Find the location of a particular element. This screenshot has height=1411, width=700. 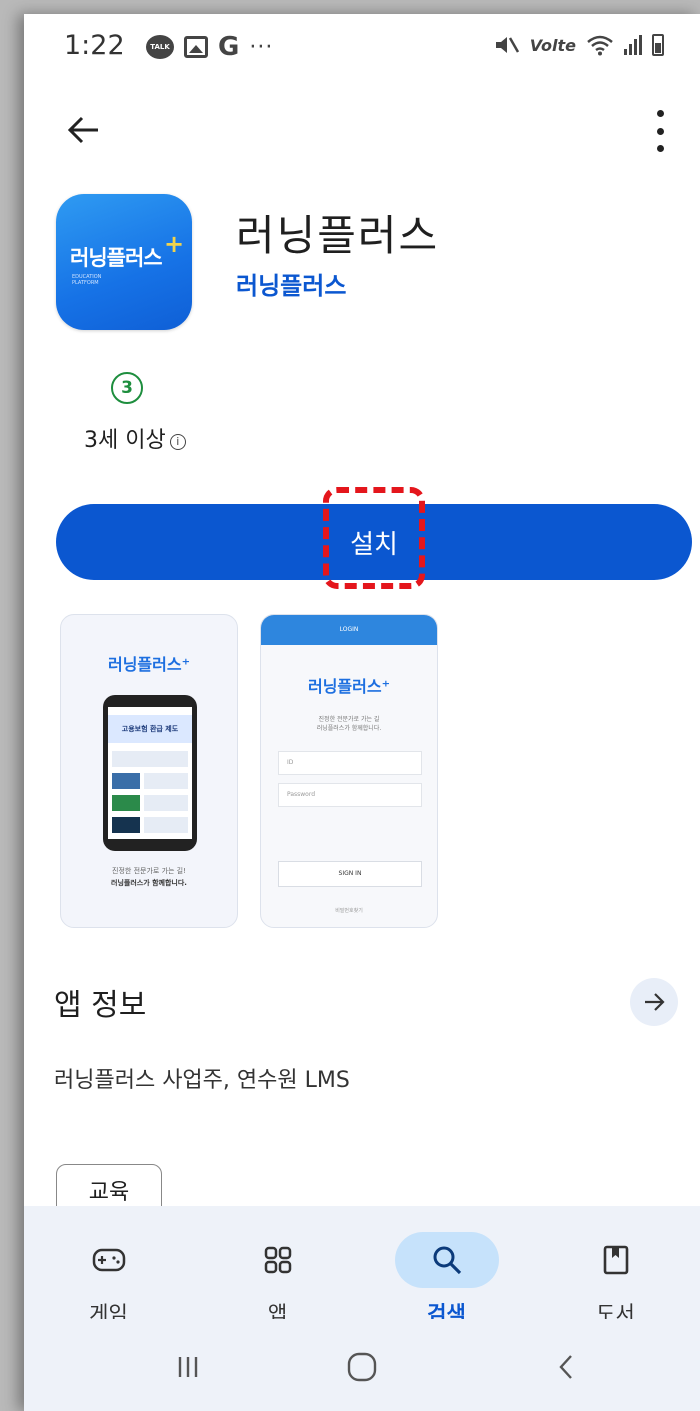

about-description: 러닝플러스 사업주, 연수원 LMS is located at coordinates (202, 1080).